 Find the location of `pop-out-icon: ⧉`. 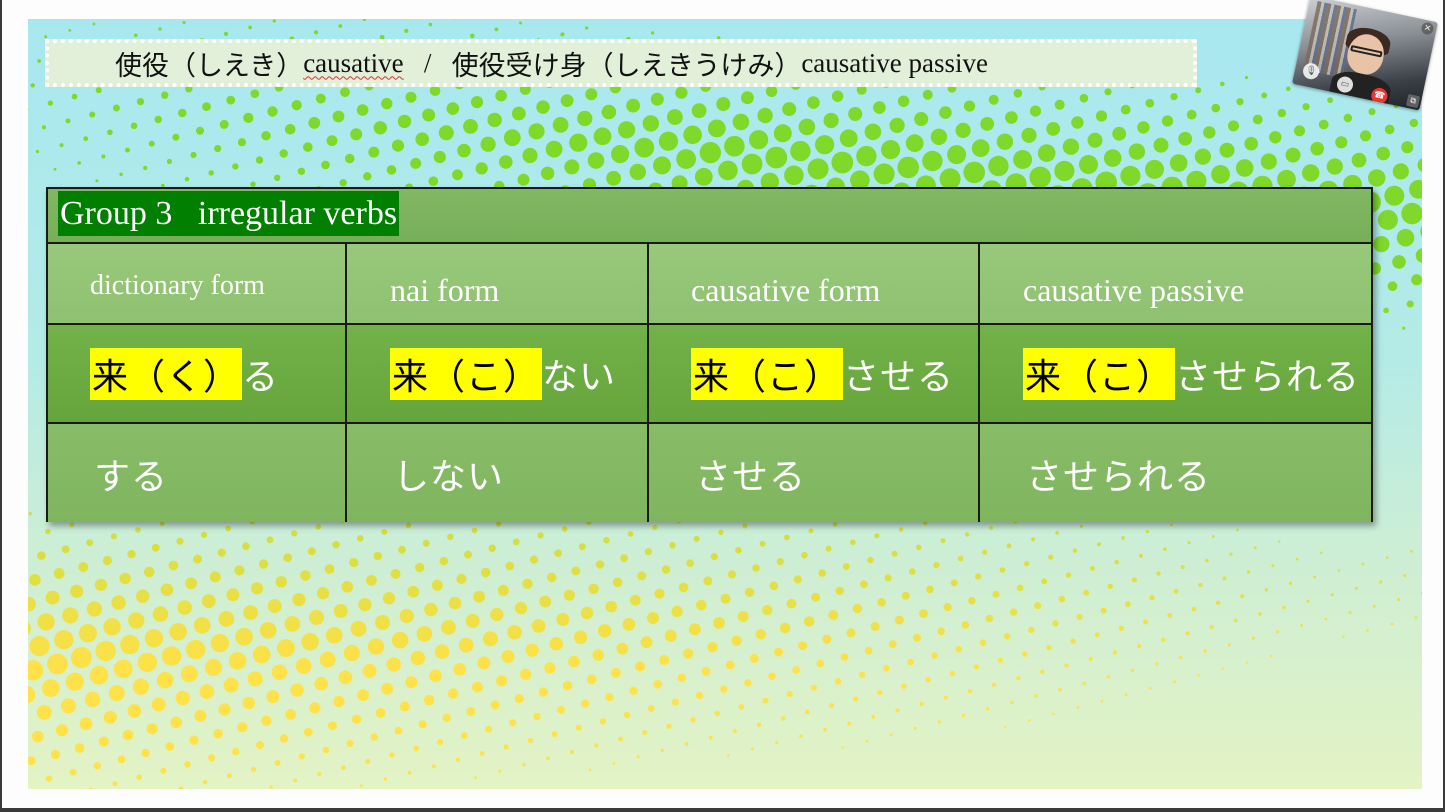

pop-out-icon: ⧉ is located at coordinates (1413, 101).